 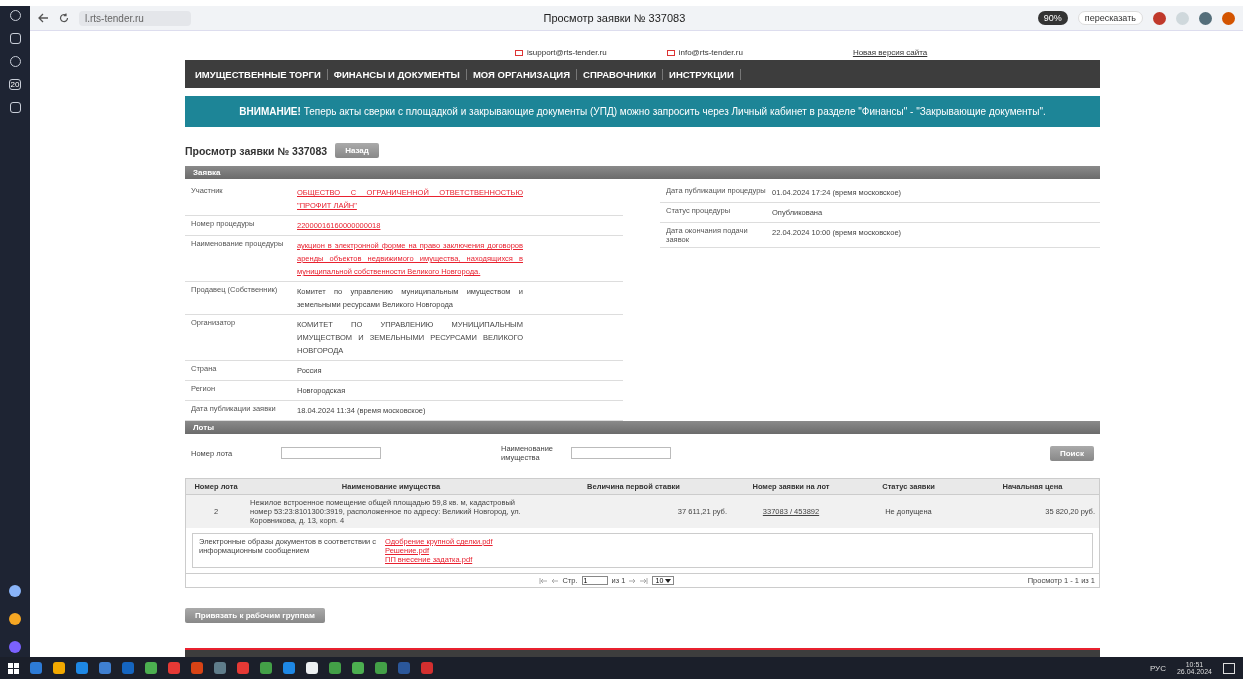 I want to click on section-header: Заявка, so click(x=642, y=172).